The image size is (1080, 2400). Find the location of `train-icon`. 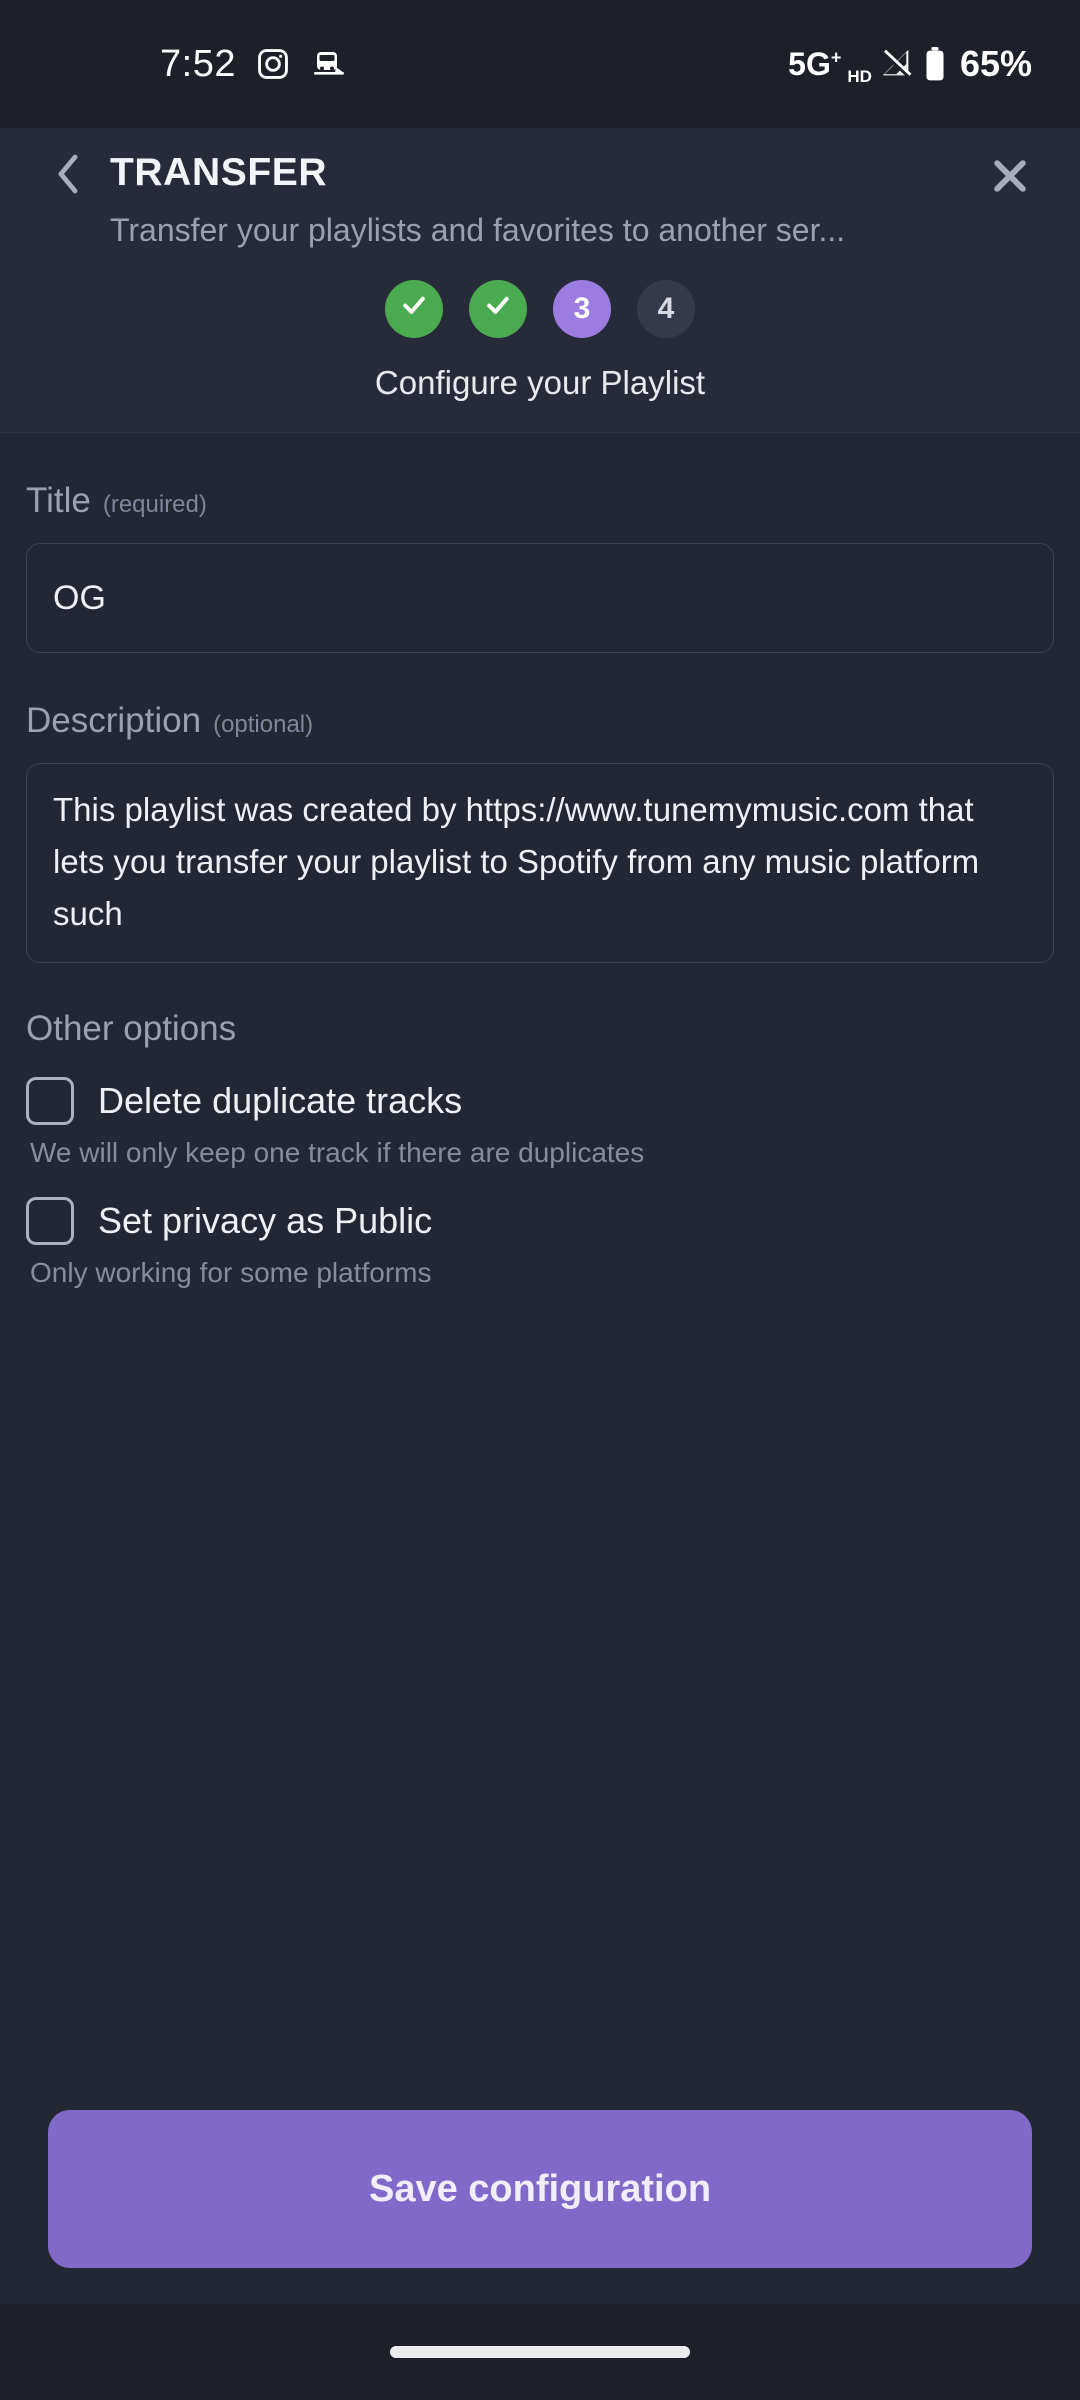

train-icon is located at coordinates (329, 64).